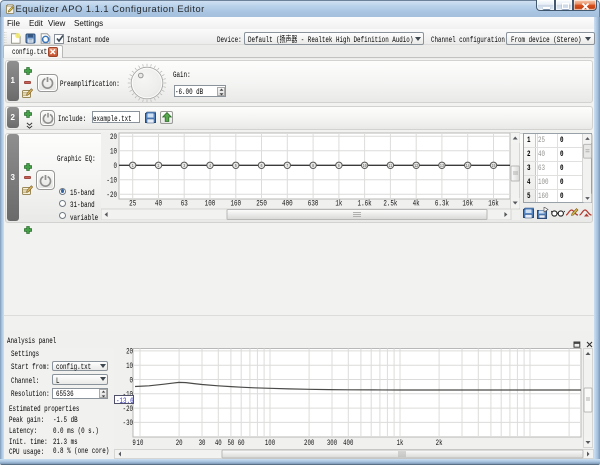 This screenshot has height=465, width=600. What do you see at coordinates (230, 443) in the screenshot?
I see `svg-text: 50` at bounding box center [230, 443].